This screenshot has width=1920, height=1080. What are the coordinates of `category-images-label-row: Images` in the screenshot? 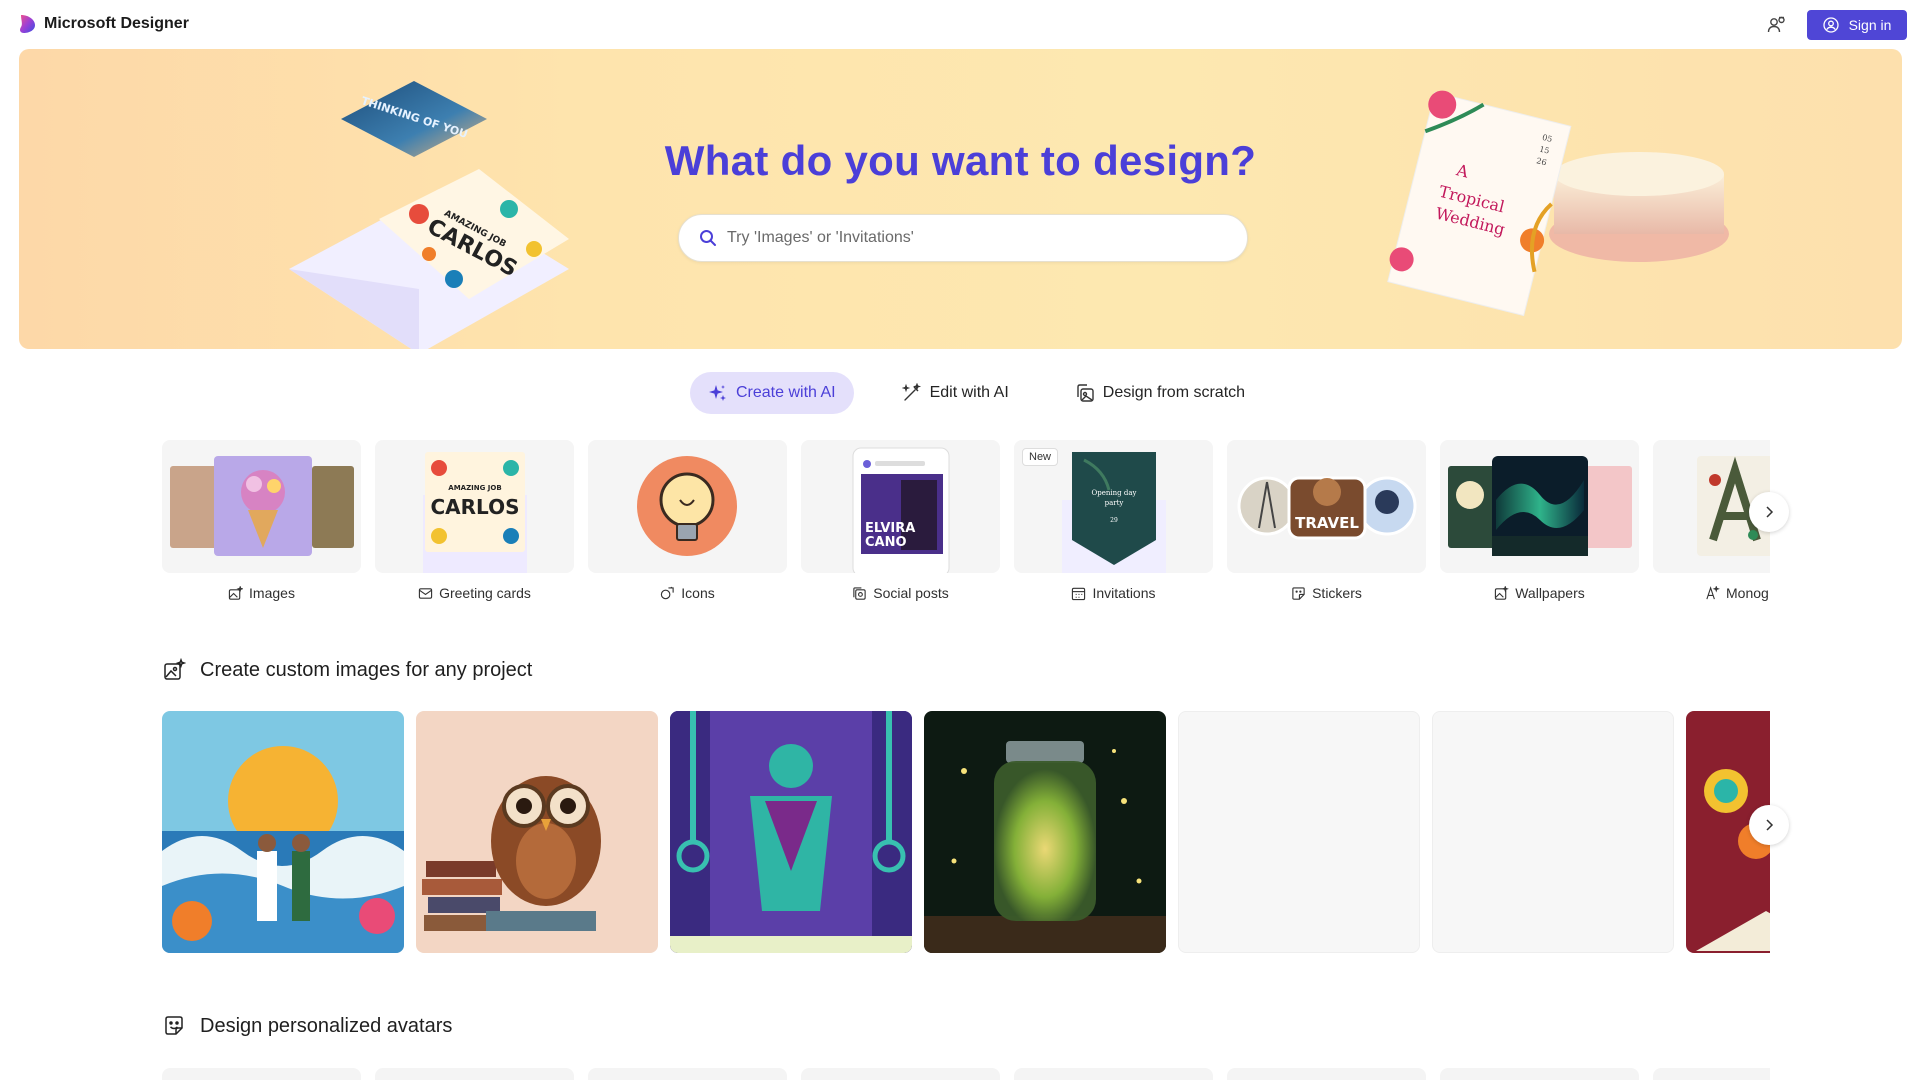 It's located at (261, 593).